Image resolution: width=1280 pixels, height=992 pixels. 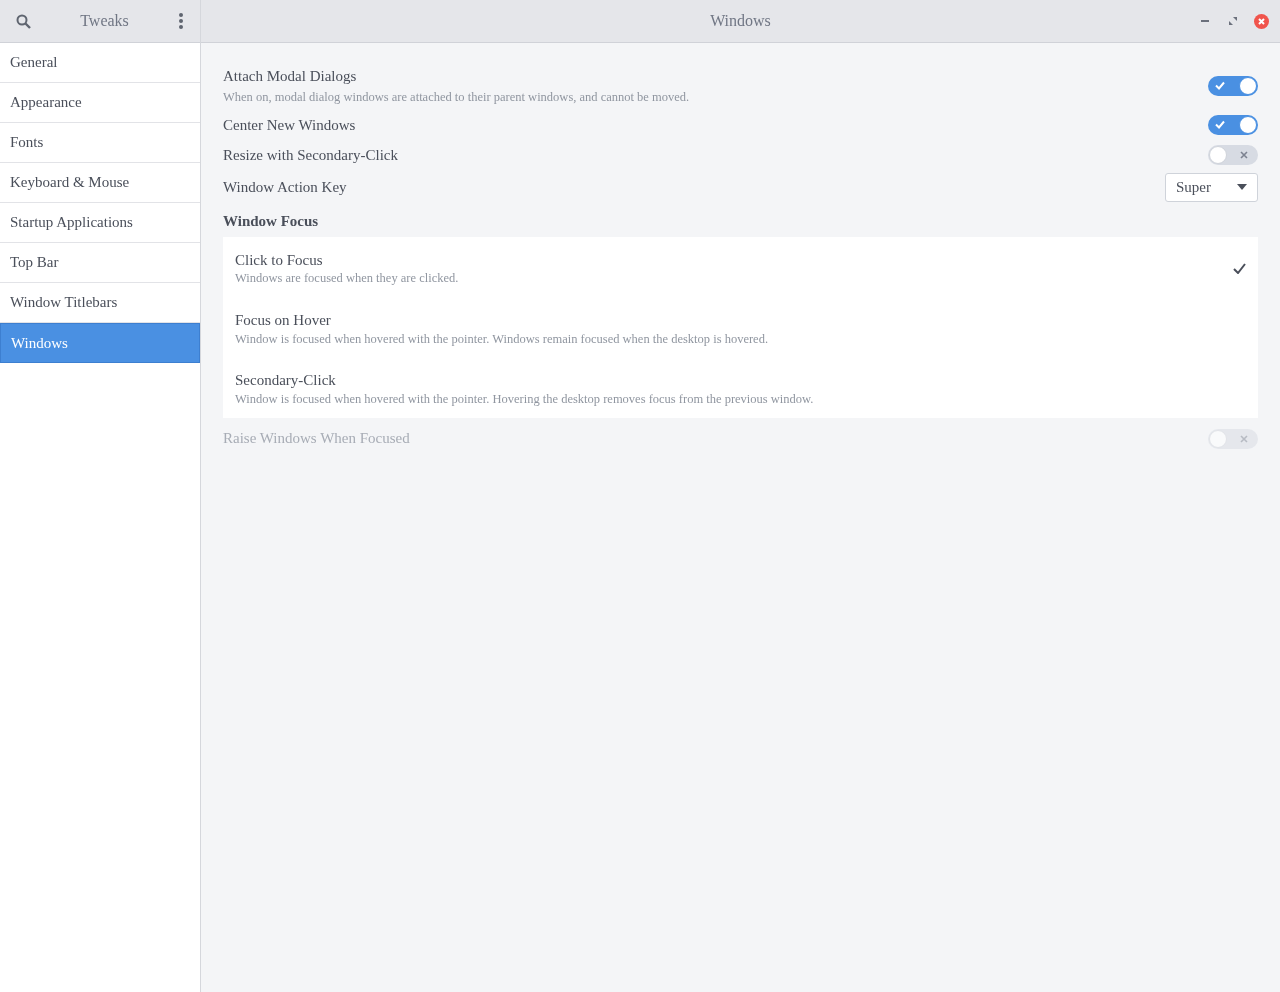 What do you see at coordinates (104, 21) in the screenshot?
I see `app-title: Tweaks` at bounding box center [104, 21].